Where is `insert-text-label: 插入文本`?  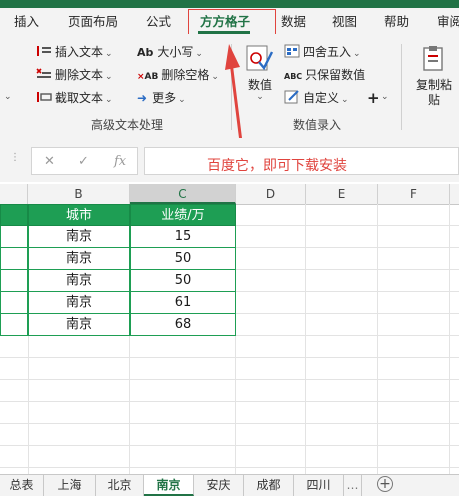 insert-text-label: 插入文本 is located at coordinates (79, 52).